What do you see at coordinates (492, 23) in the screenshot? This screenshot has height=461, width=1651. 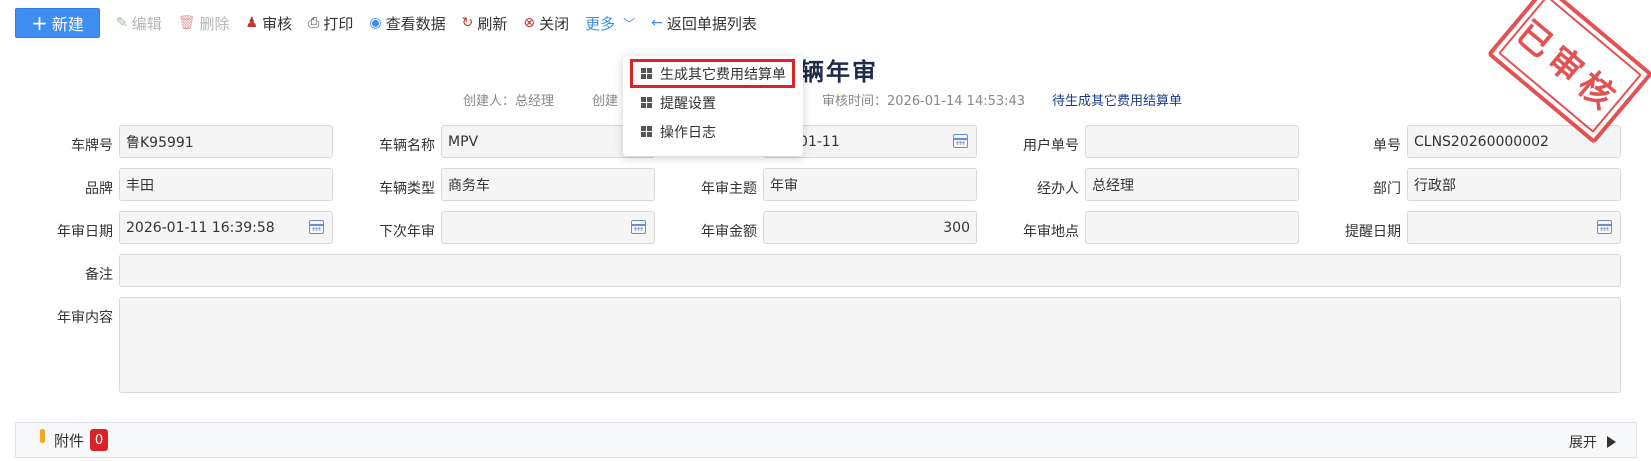 I see `refresh-label: 刷新` at bounding box center [492, 23].